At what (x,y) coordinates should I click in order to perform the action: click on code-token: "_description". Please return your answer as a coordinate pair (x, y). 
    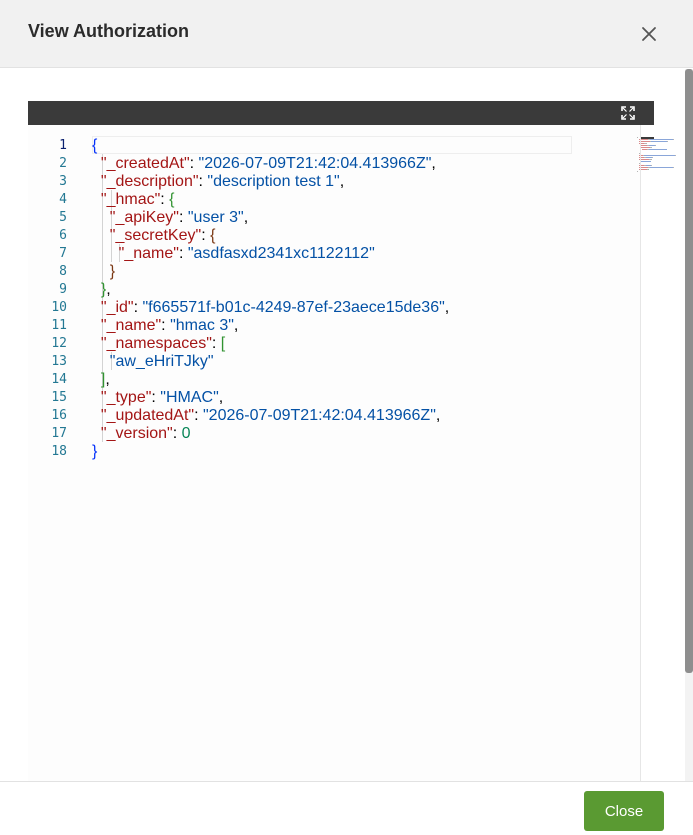
    Looking at the image, I should click on (149, 181).